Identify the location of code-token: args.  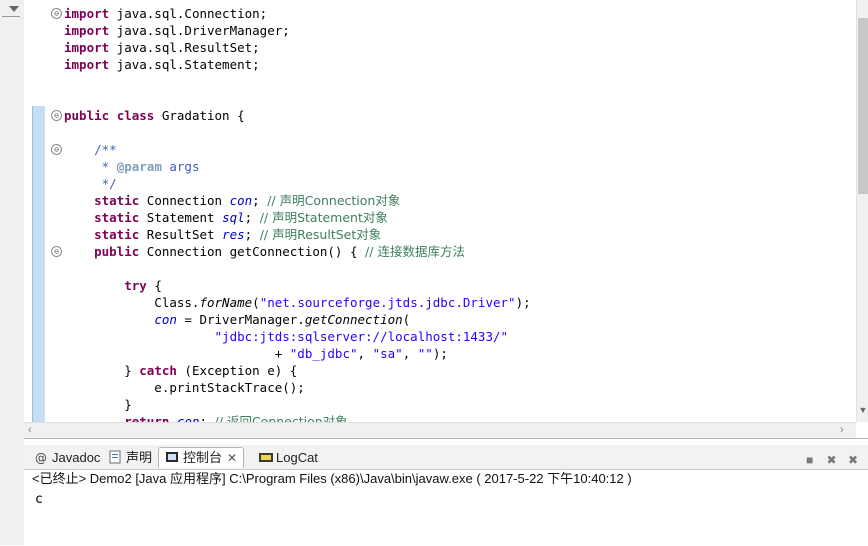
(180, 166).